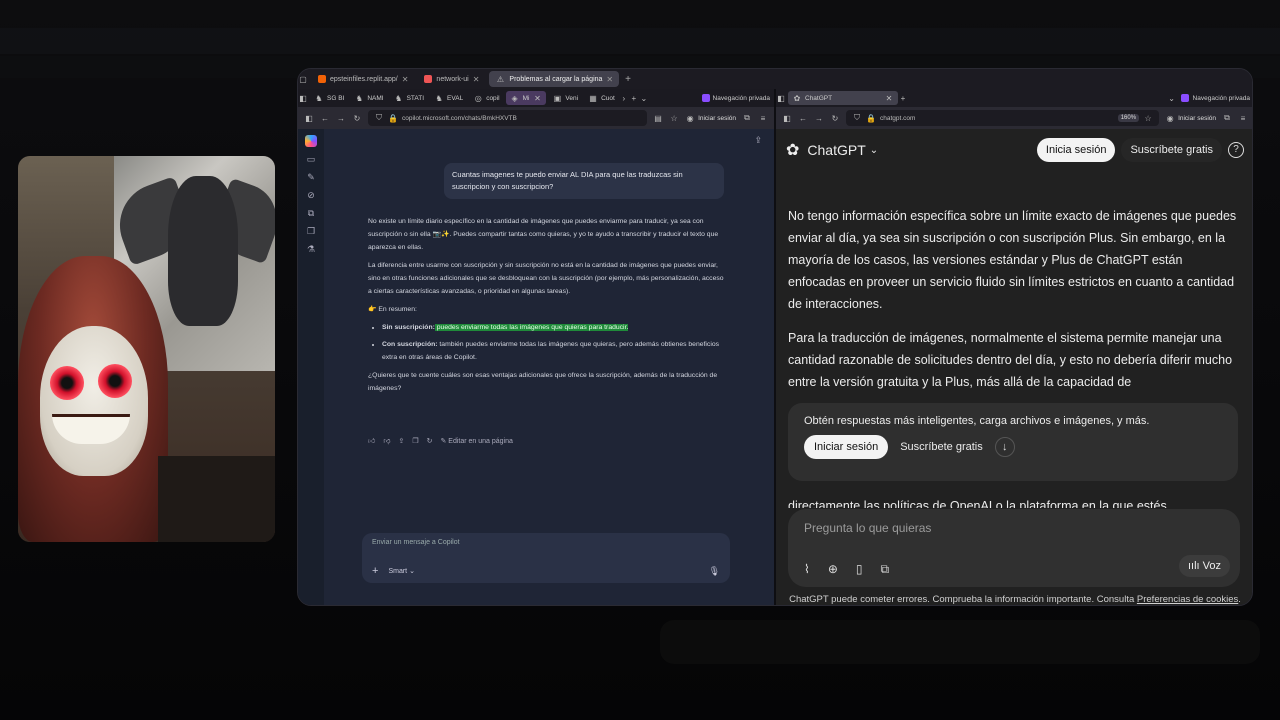  Describe the element at coordinates (1003, 118) in the screenshot. I see `right-url-bar: ⛉ 🔒 chatgpt.com 160% ☆` at that location.